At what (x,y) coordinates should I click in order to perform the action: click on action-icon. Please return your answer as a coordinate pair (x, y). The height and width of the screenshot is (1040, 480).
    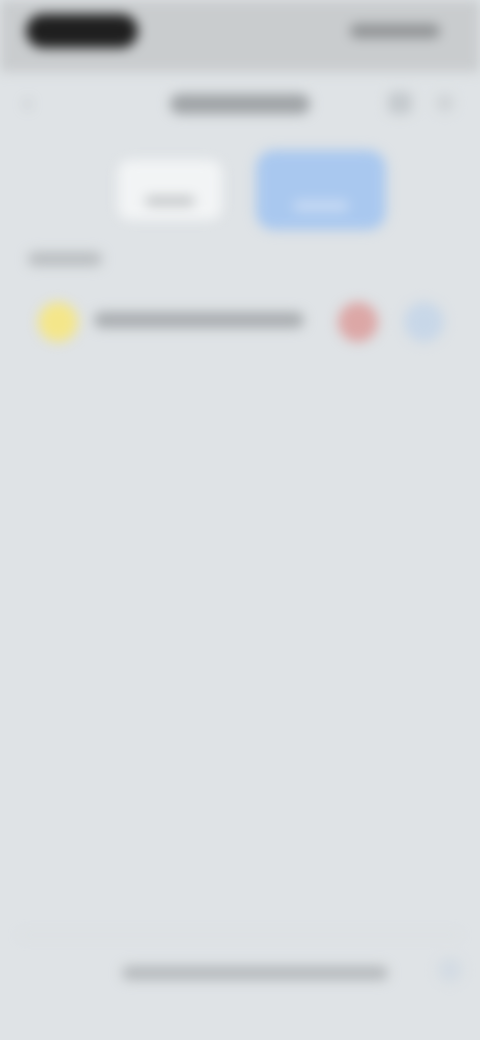
    Looking at the image, I should click on (400, 103).